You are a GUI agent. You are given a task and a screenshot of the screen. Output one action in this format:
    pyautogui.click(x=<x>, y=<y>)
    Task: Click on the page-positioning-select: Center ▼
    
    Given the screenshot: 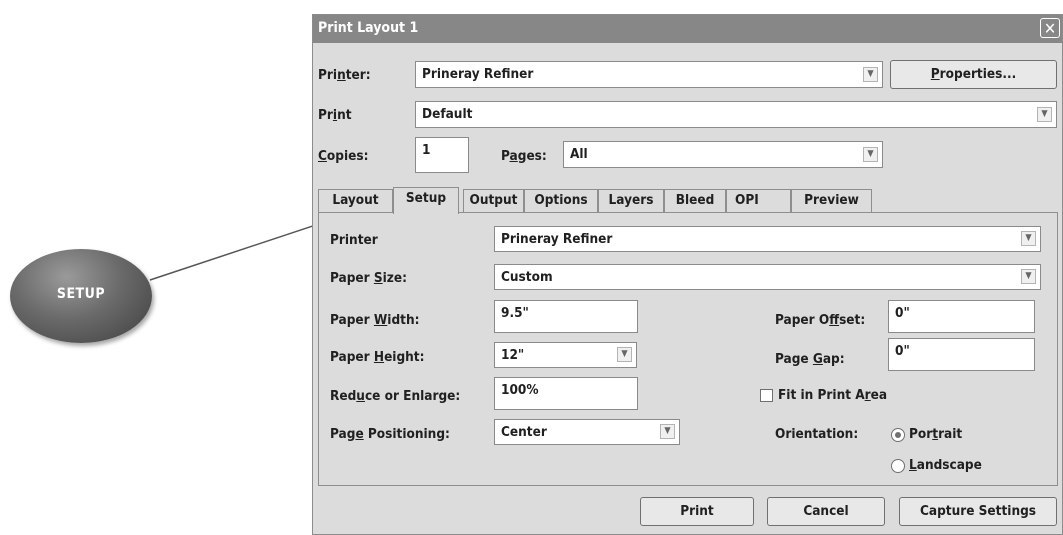 What is the action you would take?
    pyautogui.click(x=587, y=432)
    